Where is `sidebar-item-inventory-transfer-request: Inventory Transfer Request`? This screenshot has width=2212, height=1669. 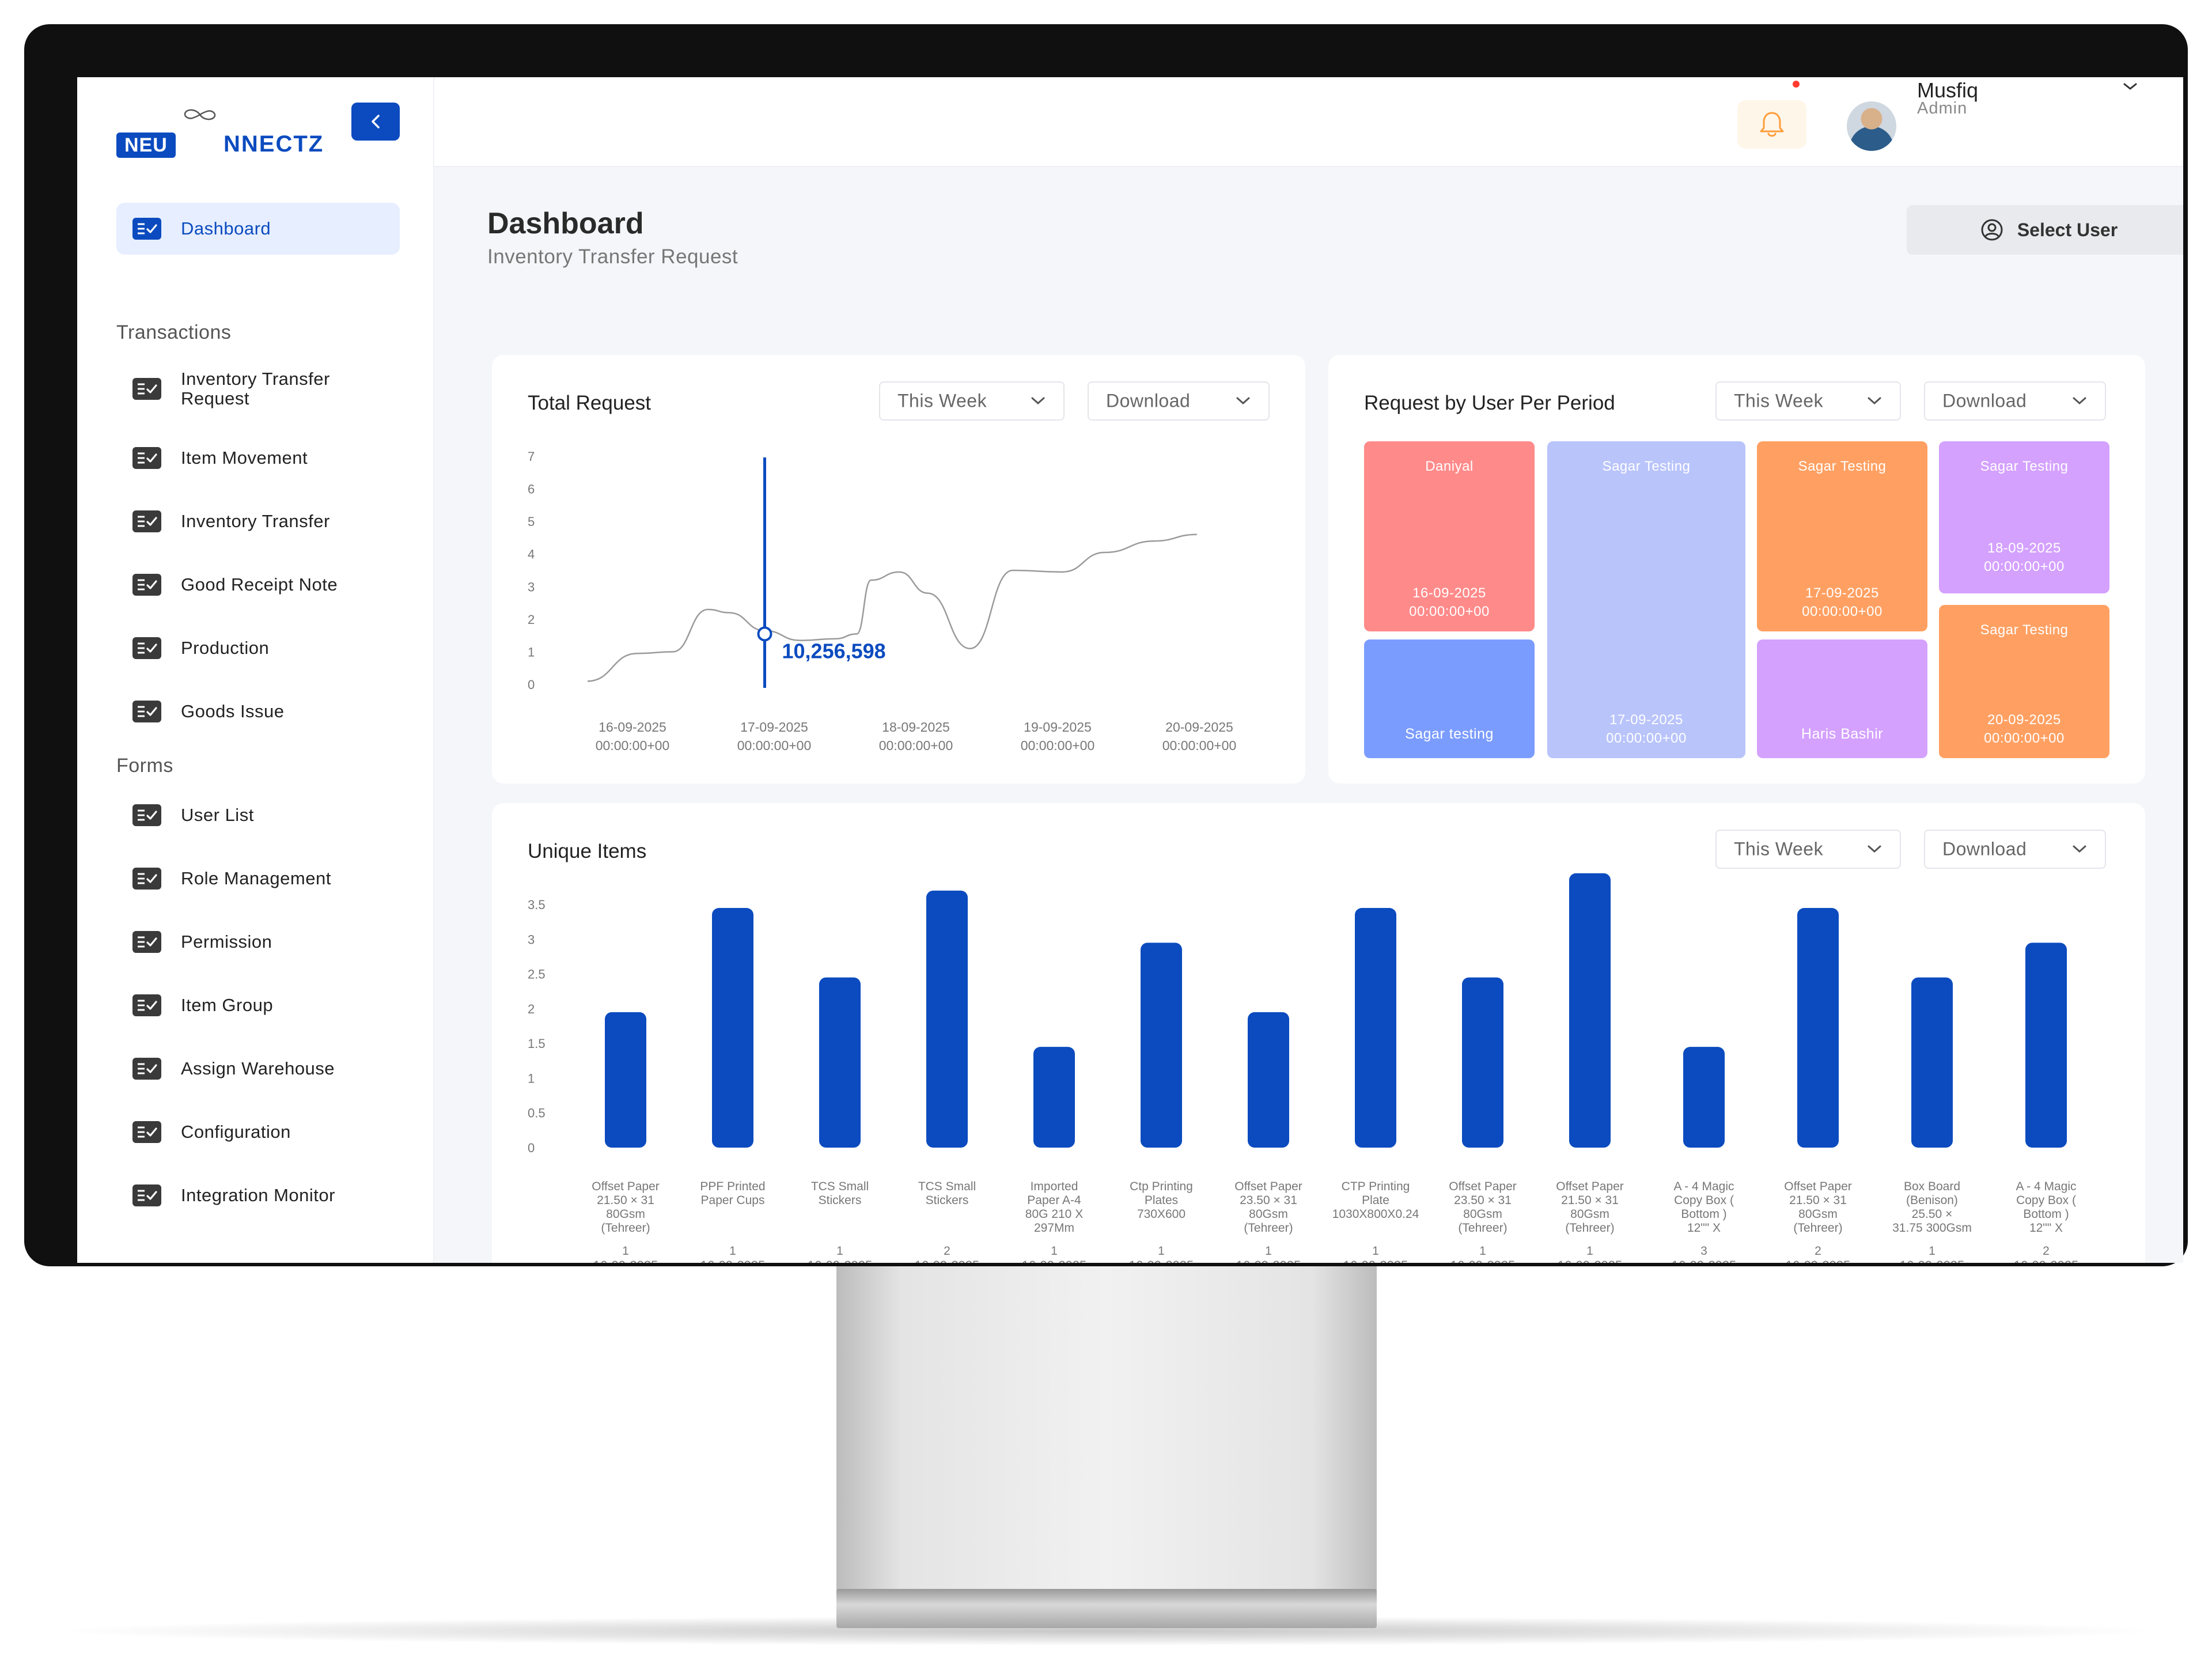
sidebar-item-inventory-transfer-request: Inventory Transfer Request is located at coordinates (258, 389).